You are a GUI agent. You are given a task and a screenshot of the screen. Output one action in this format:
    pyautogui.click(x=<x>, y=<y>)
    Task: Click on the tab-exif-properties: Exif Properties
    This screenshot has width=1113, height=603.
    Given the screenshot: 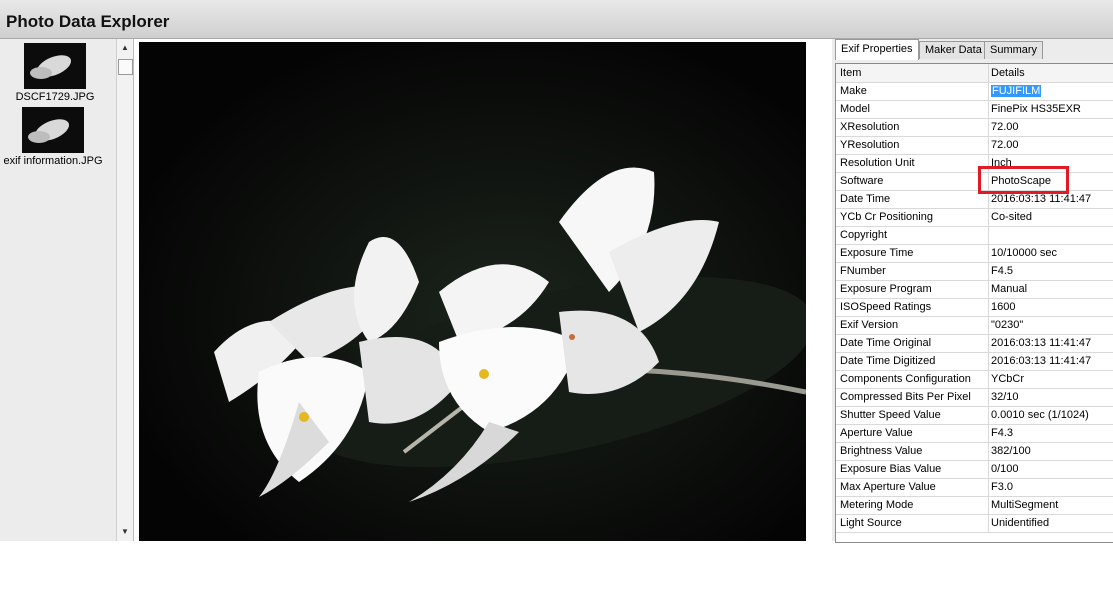 What is the action you would take?
    pyautogui.click(x=877, y=49)
    